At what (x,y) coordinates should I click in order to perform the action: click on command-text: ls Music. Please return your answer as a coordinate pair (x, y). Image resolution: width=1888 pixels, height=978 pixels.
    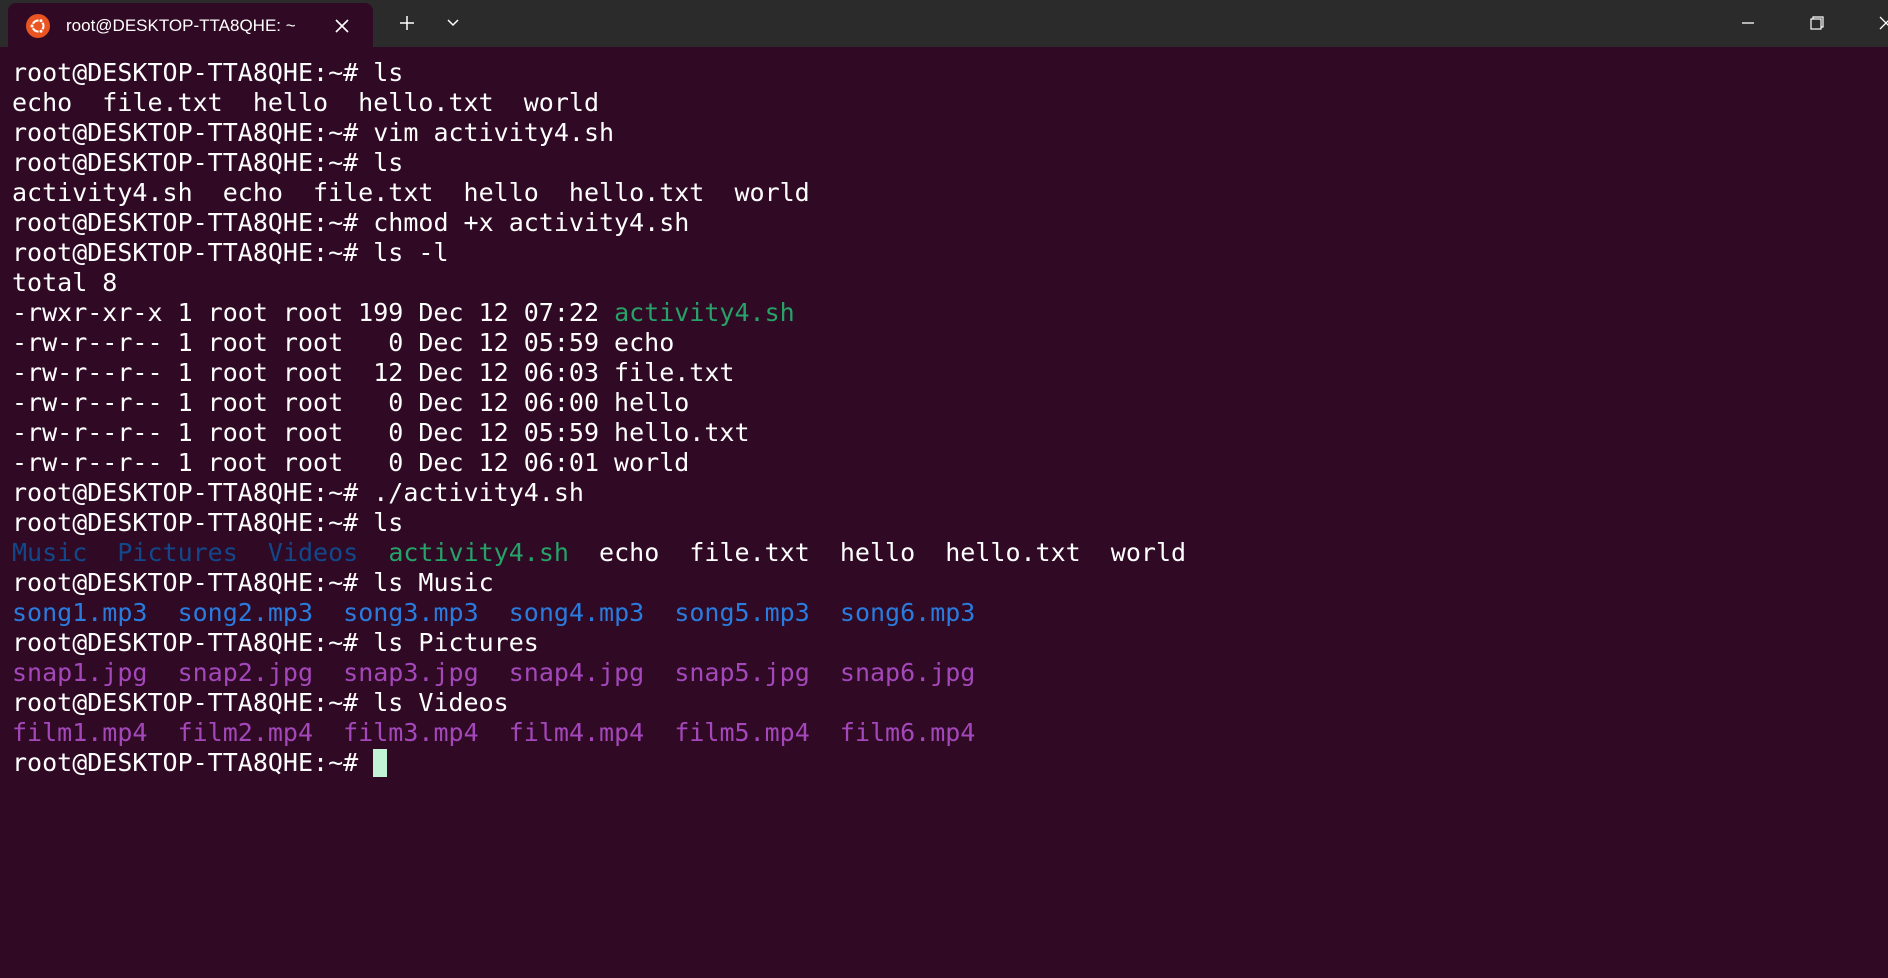
    Looking at the image, I should click on (433, 582).